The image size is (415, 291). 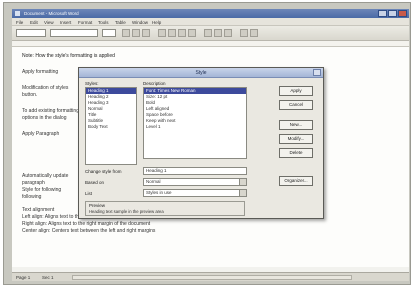 I want to click on cancel-button: Cancel, so click(x=296, y=105).